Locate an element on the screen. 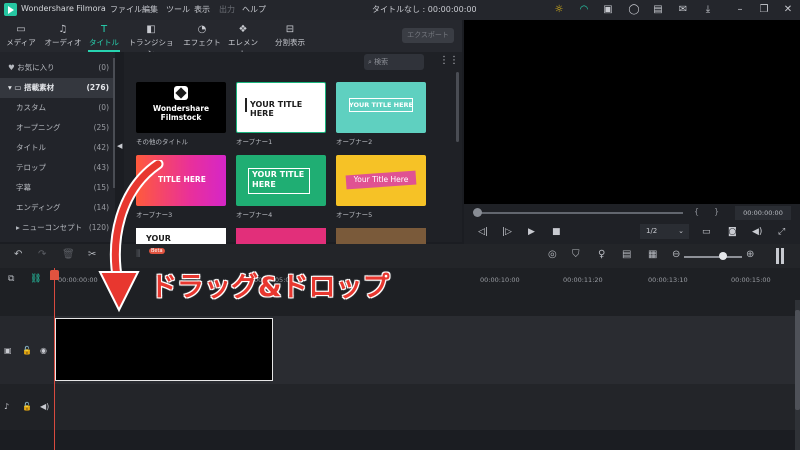 This screenshot has height=450, width=800. playhead is located at coordinates (54, 359).